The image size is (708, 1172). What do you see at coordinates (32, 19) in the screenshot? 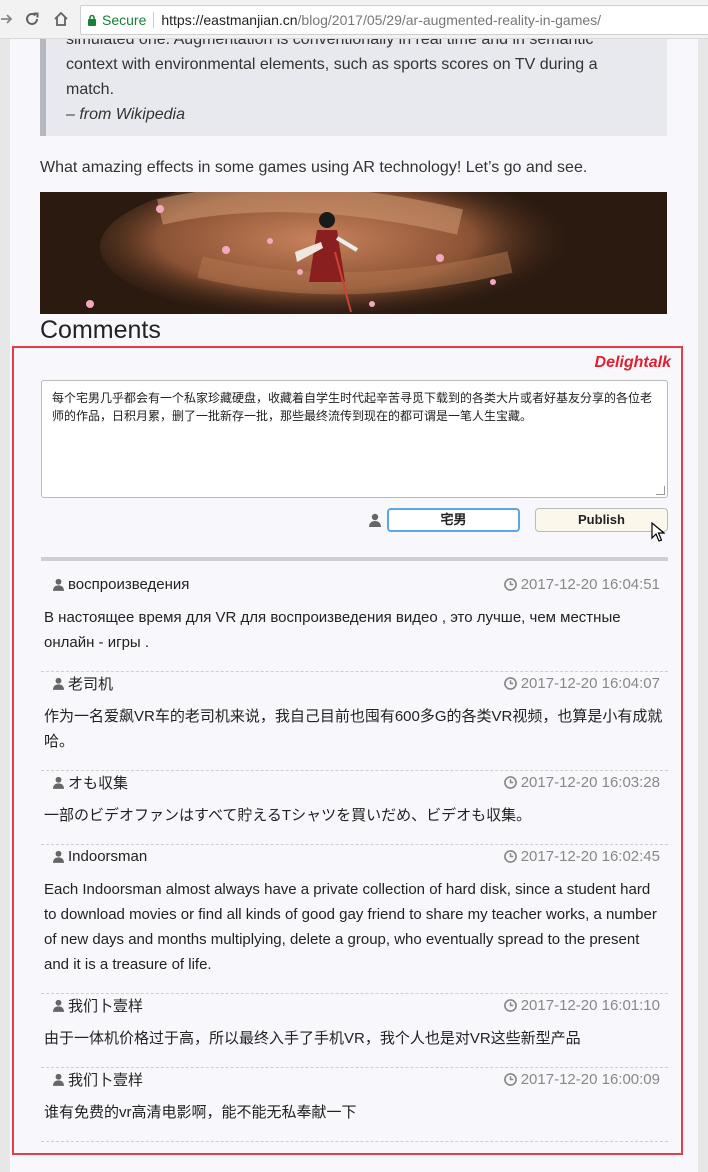
I see `reload-icon` at bounding box center [32, 19].